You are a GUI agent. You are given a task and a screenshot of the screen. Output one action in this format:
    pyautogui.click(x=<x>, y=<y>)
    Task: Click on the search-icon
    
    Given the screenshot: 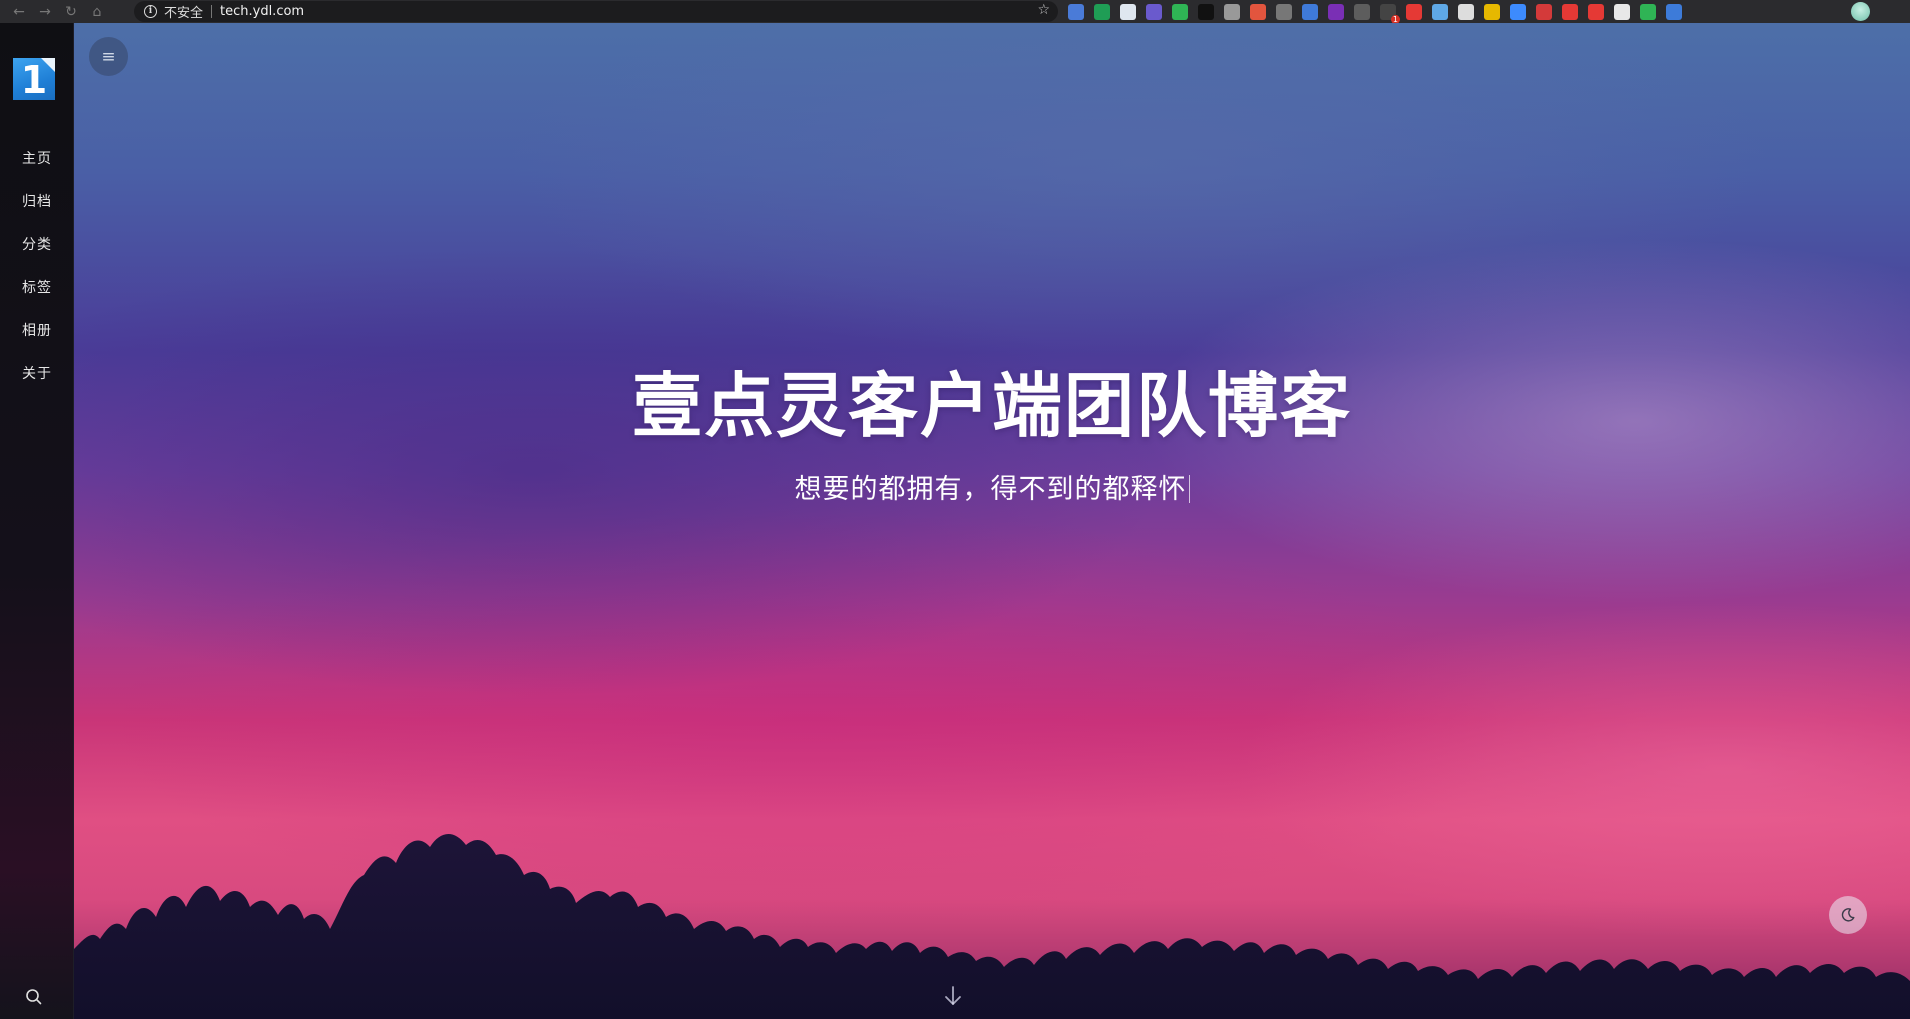 What is the action you would take?
    pyautogui.click(x=34, y=997)
    